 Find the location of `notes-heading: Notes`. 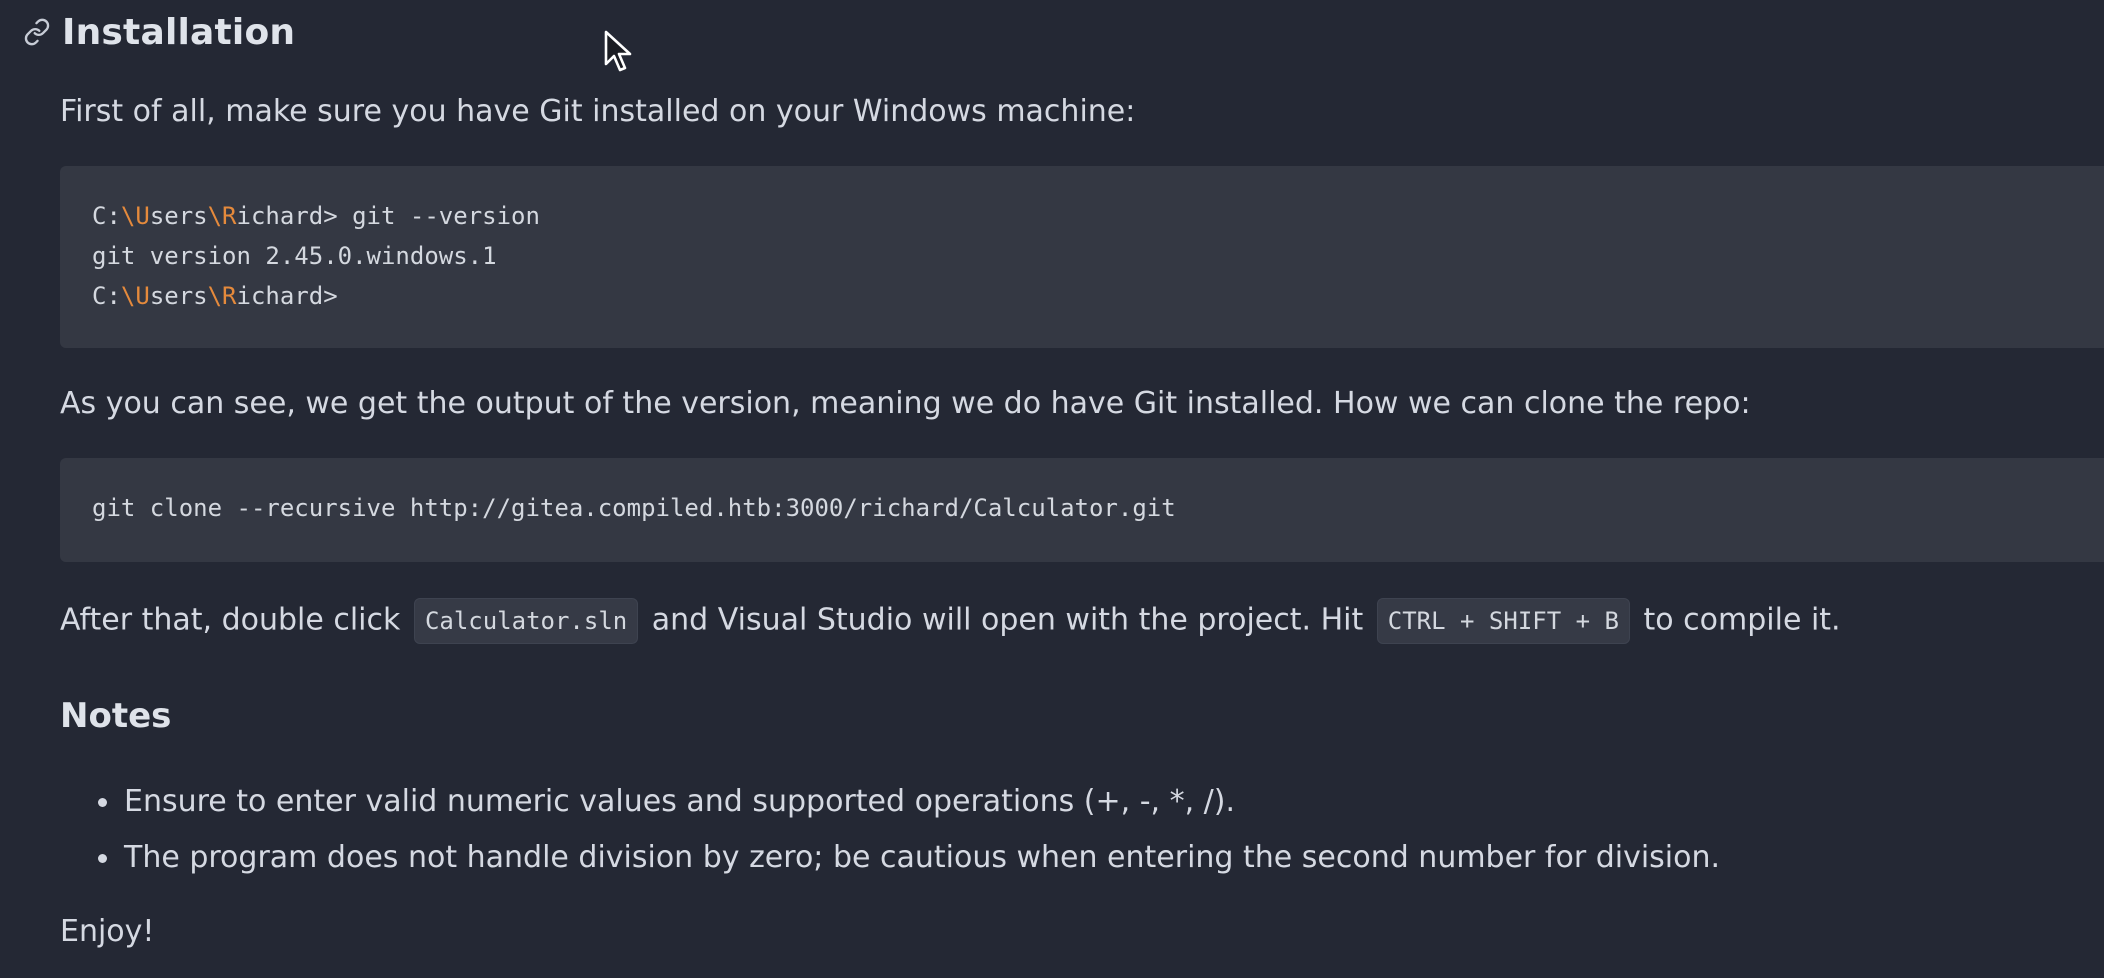

notes-heading: Notes is located at coordinates (116, 716).